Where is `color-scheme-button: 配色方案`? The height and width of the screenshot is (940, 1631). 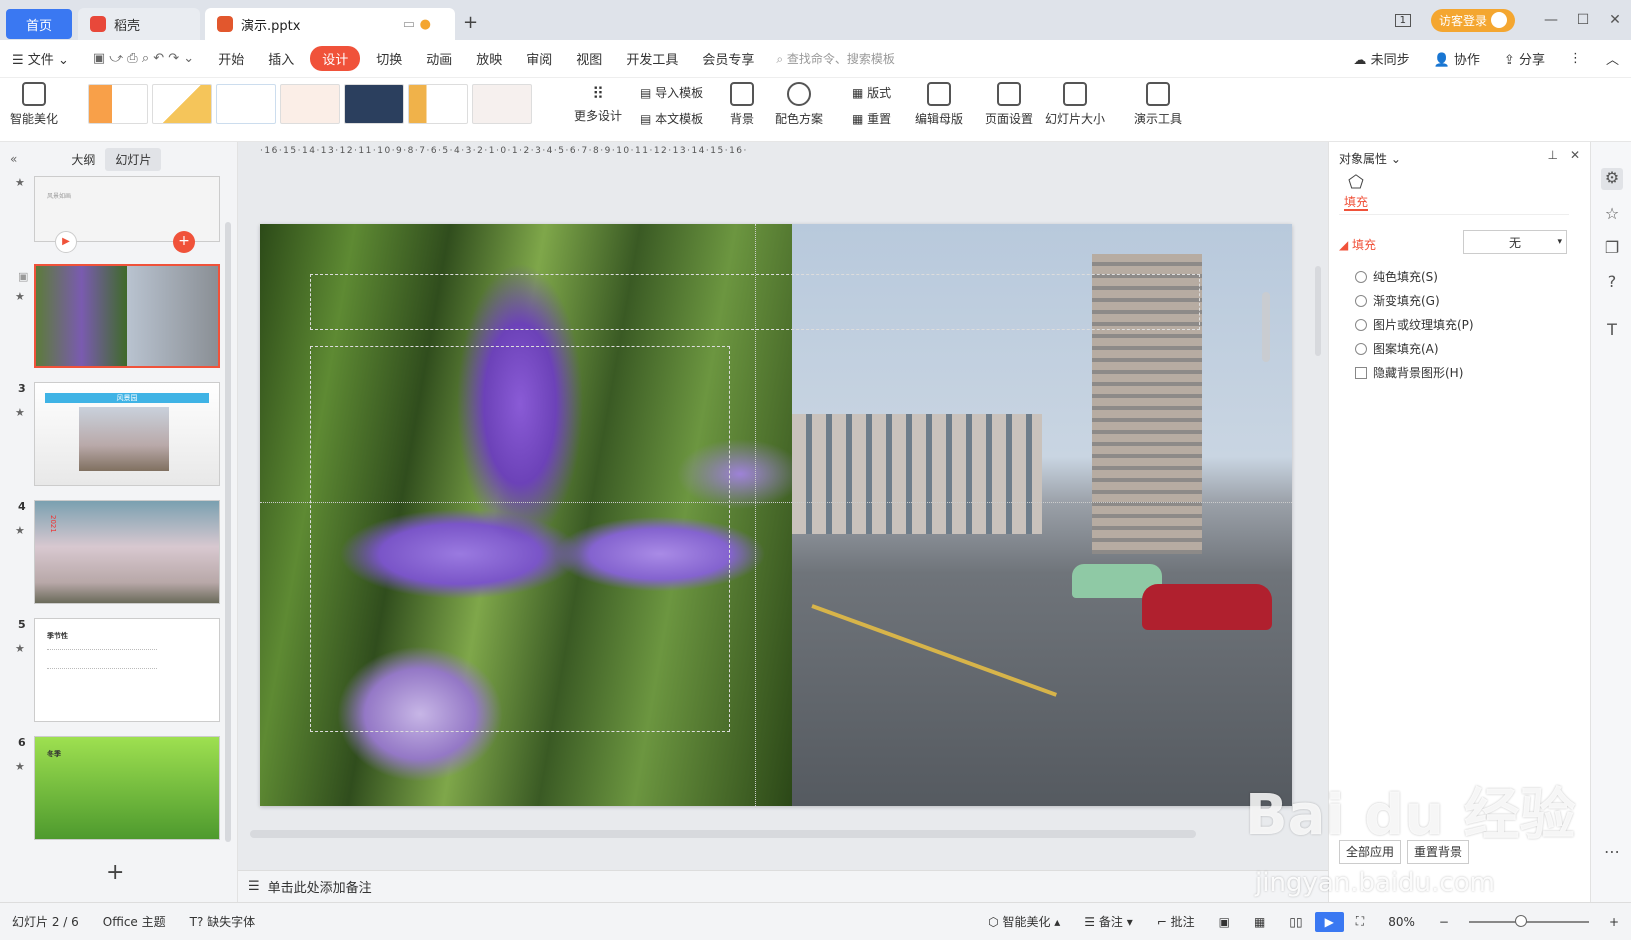 color-scheme-button: 配色方案 is located at coordinates (799, 104).